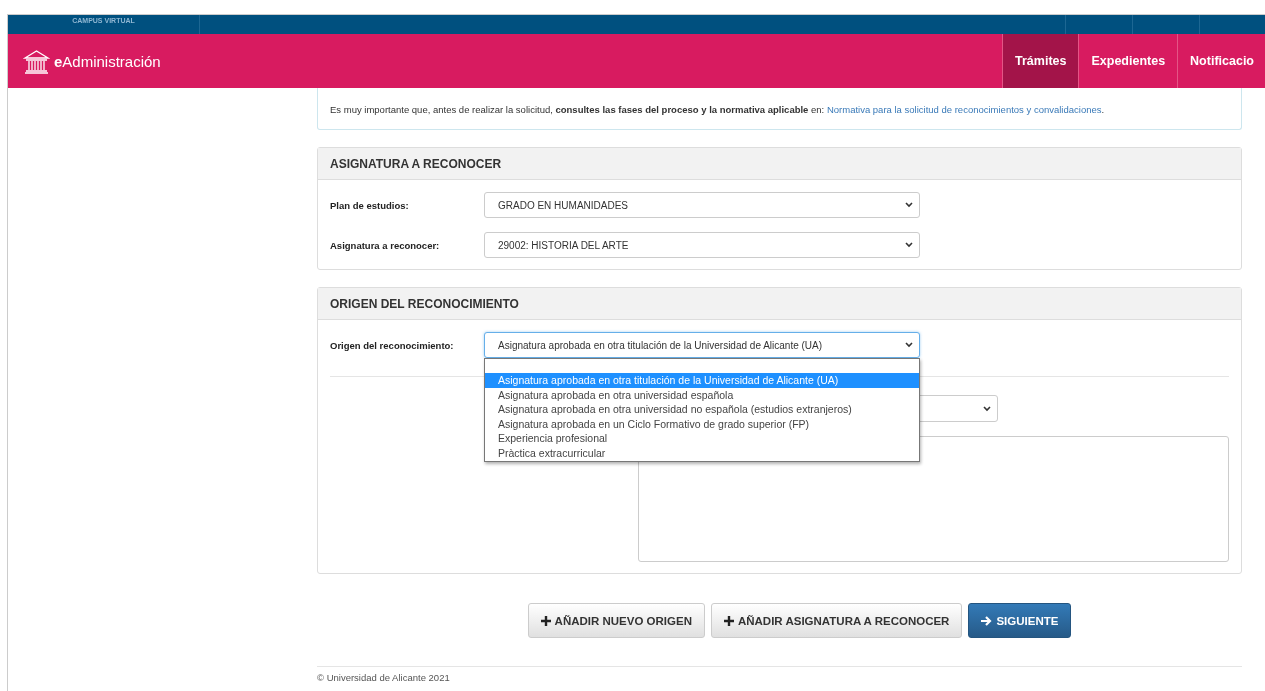 This screenshot has width=1265, height=691. I want to click on app-title: eAdministración, so click(107, 61).